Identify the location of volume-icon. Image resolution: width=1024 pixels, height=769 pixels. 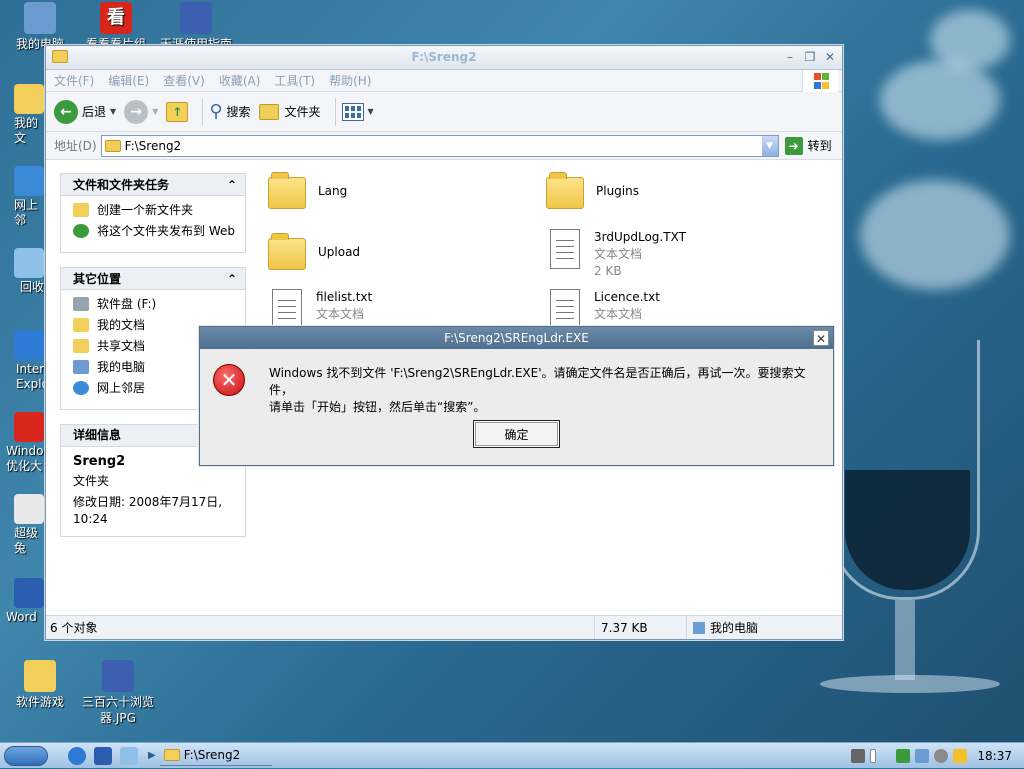
(941, 756).